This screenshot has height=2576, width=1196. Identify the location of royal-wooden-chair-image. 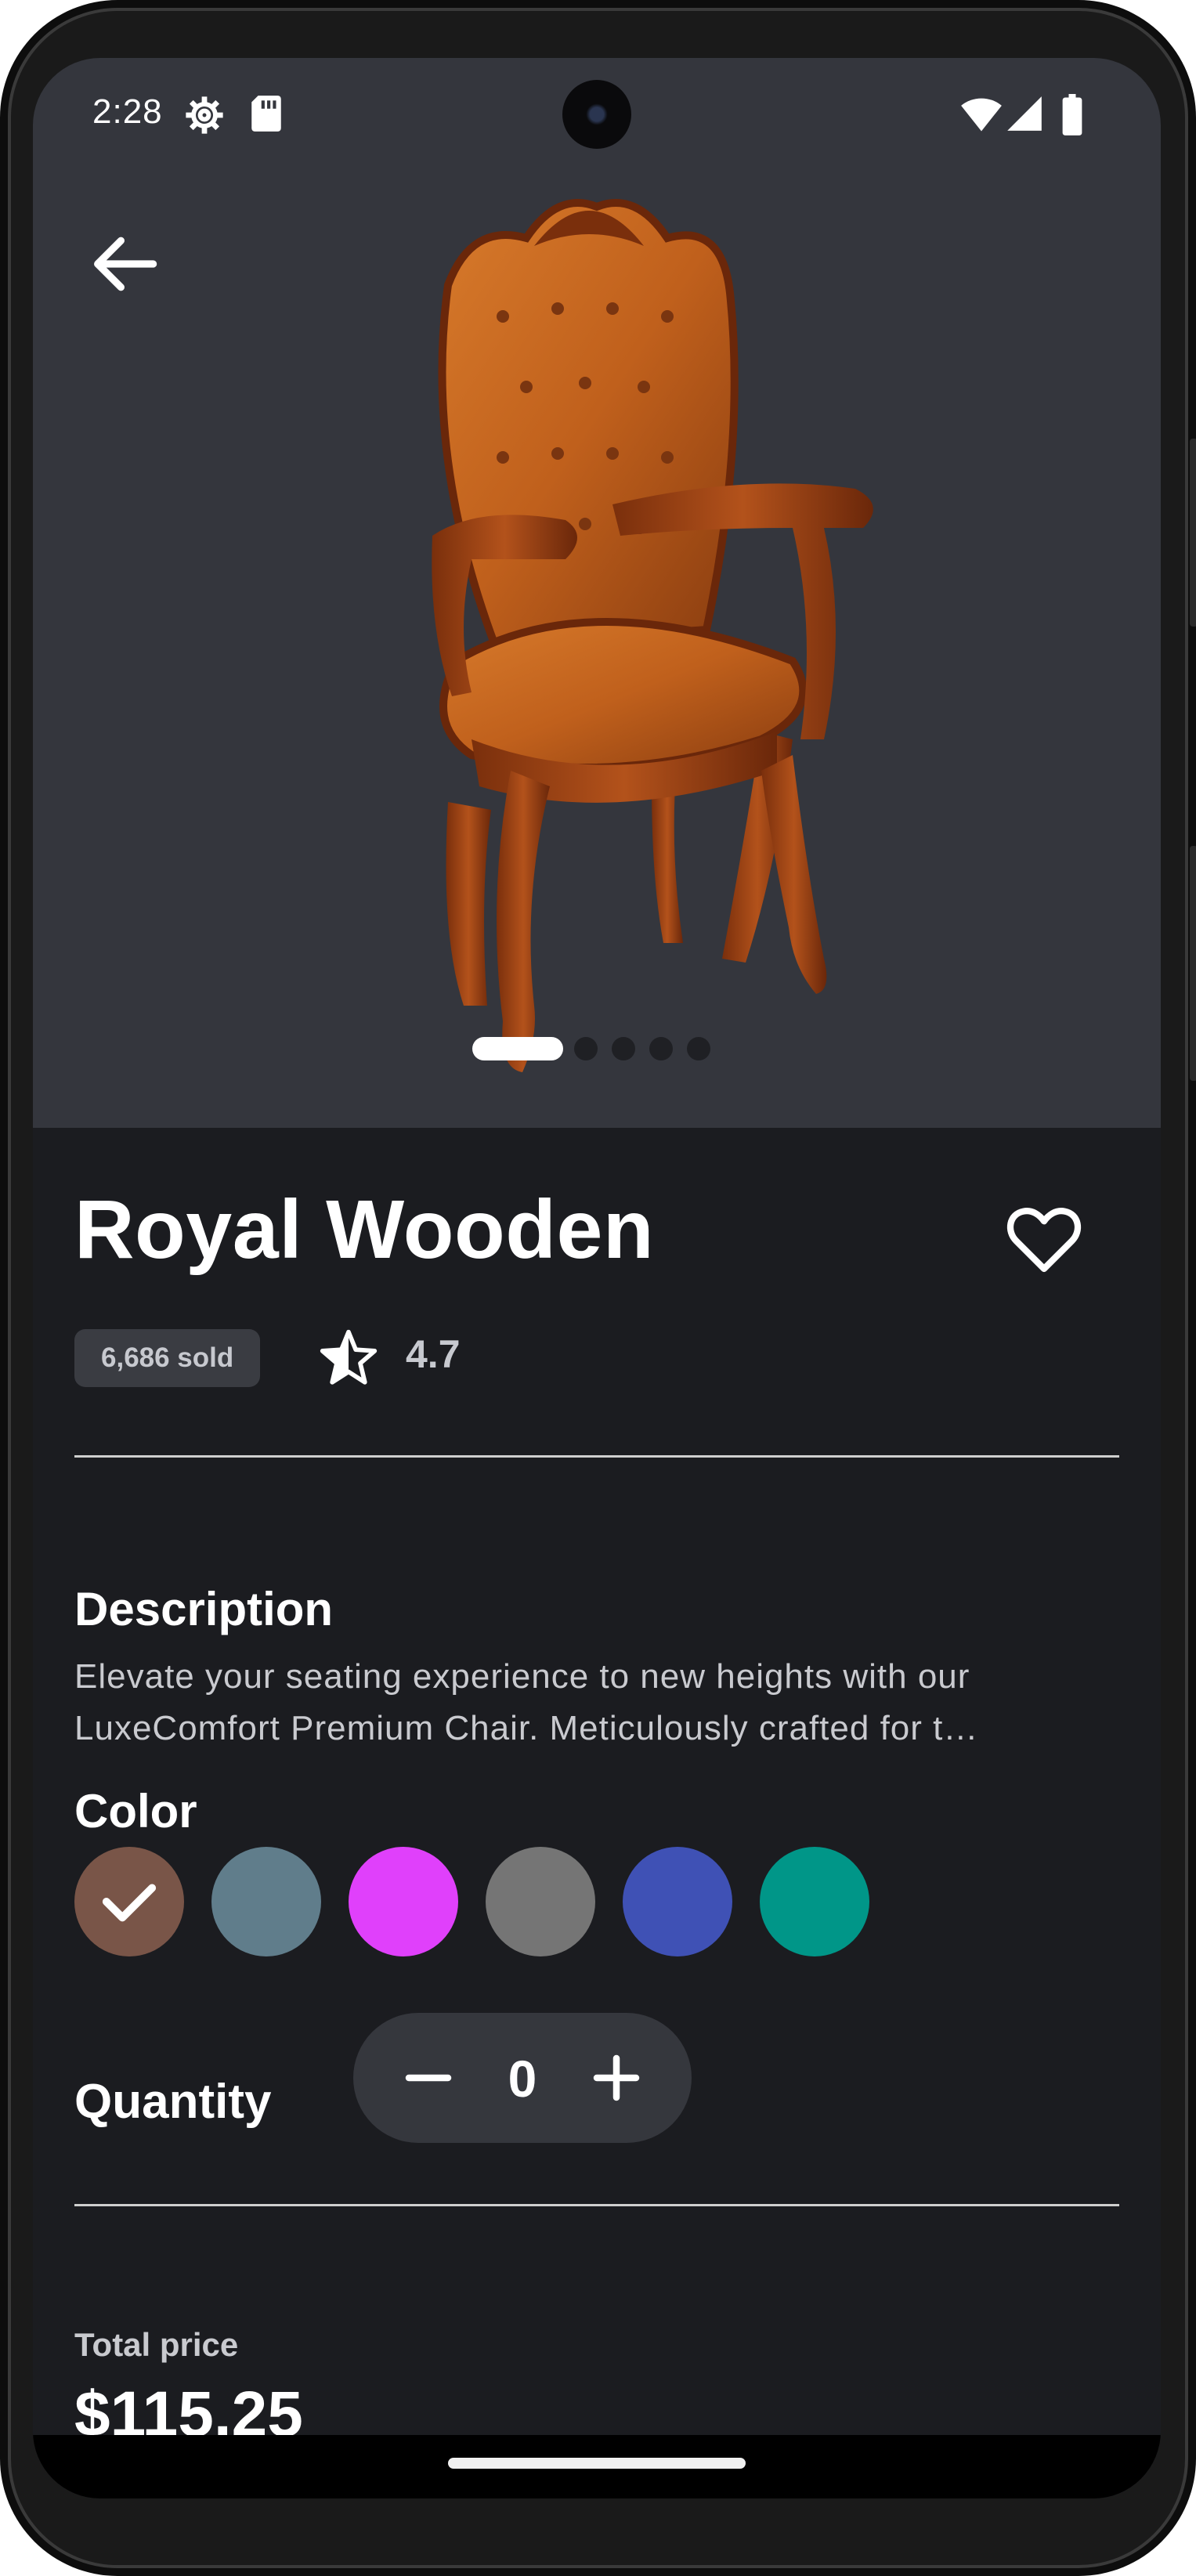
(652, 635).